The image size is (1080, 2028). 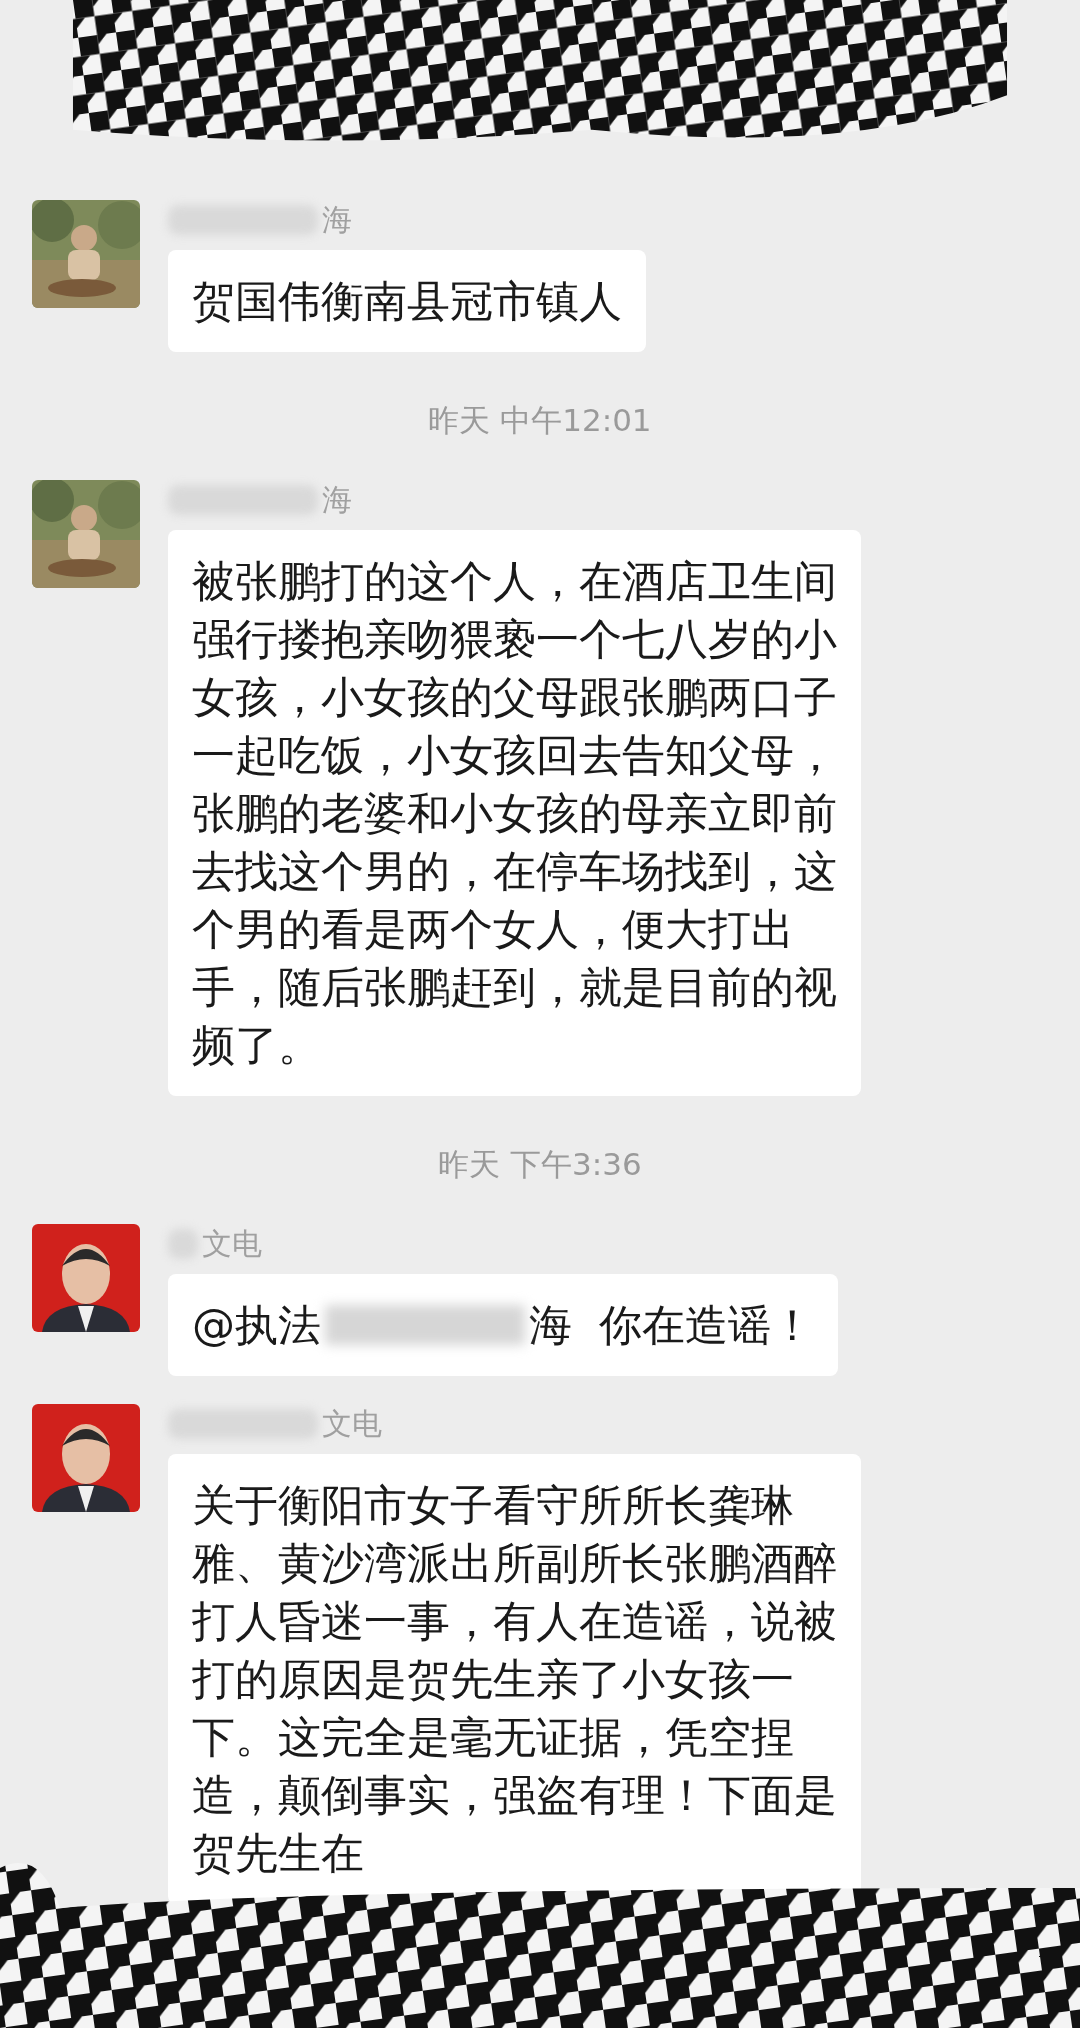 I want to click on timestamp: 昨天 下午3:36, so click(x=540, y=1164).